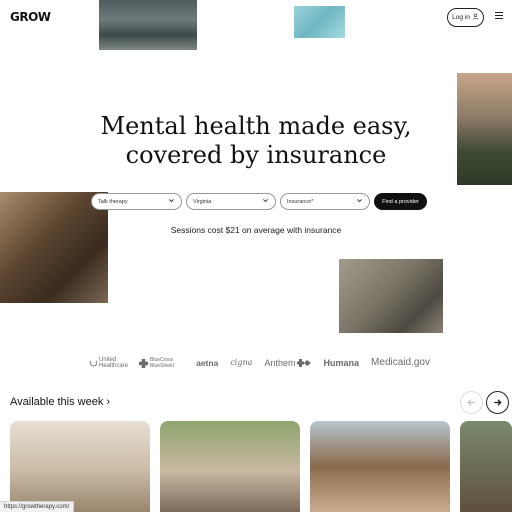  I want to click on united-healthcare-logo: United Healthcare, so click(109, 363).